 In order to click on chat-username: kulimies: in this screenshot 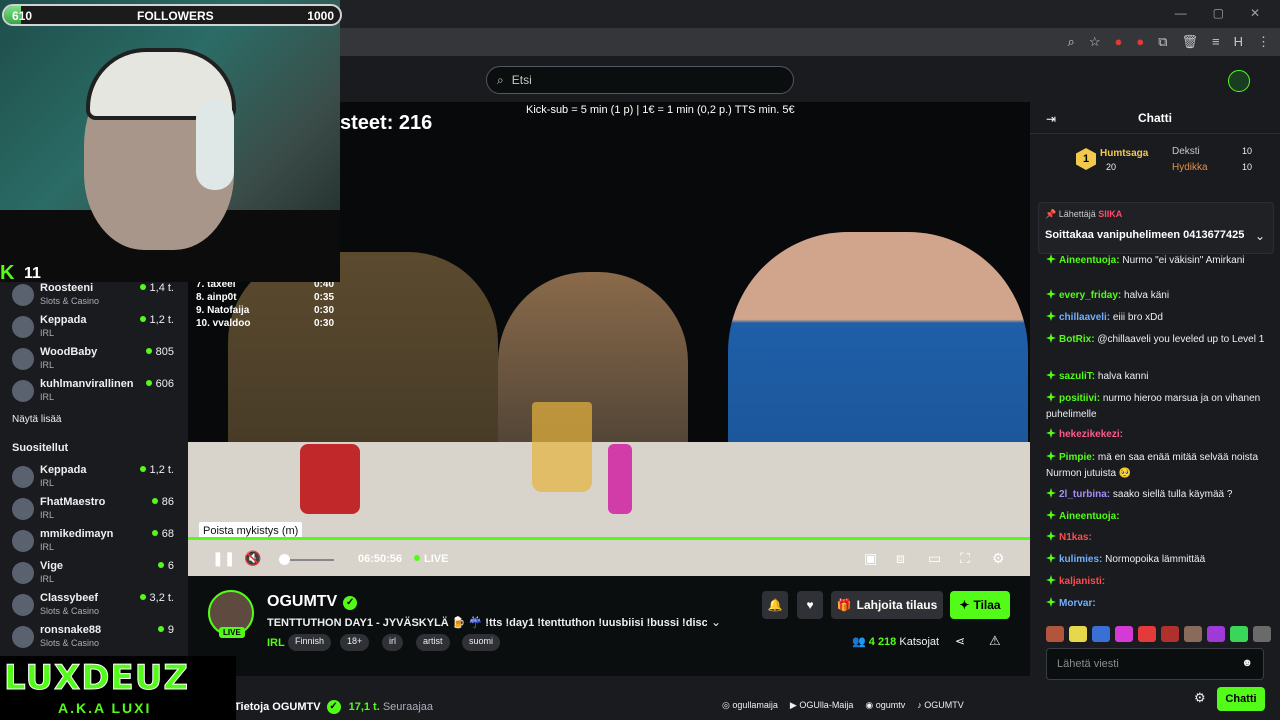, I will do `click(1080, 559)`.